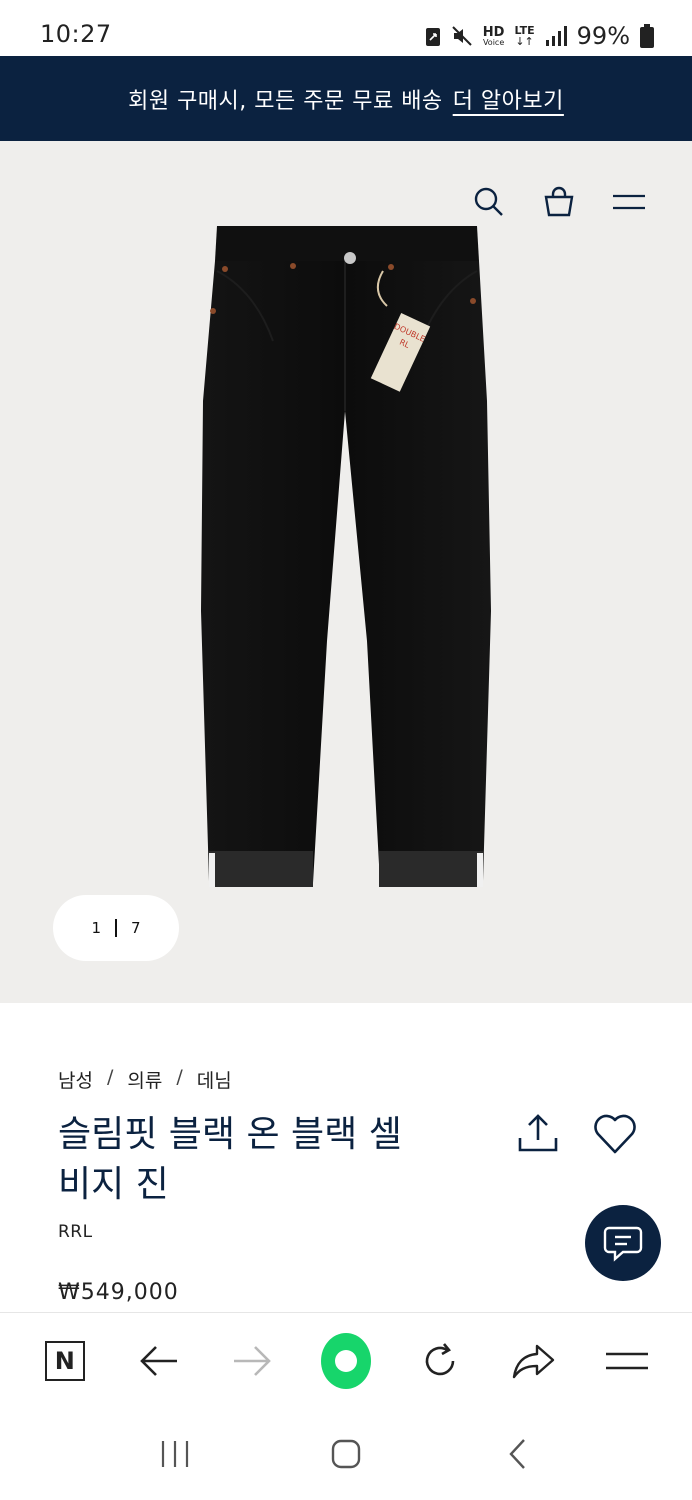 This screenshot has height=1500, width=692. I want to click on browser-toolbar: N, so click(346, 1360).